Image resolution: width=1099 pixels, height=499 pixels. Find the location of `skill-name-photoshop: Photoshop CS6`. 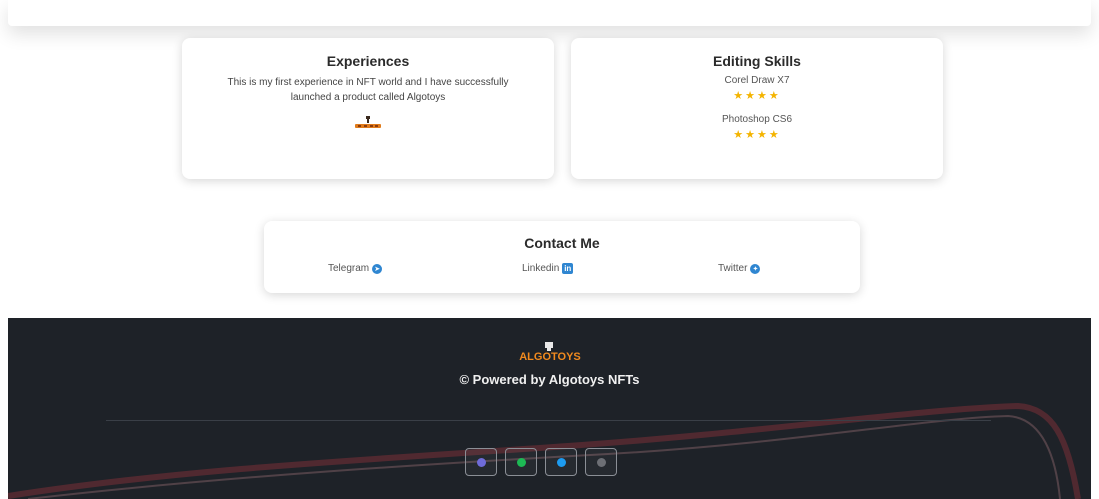

skill-name-photoshop: Photoshop CS6 is located at coordinates (757, 119).